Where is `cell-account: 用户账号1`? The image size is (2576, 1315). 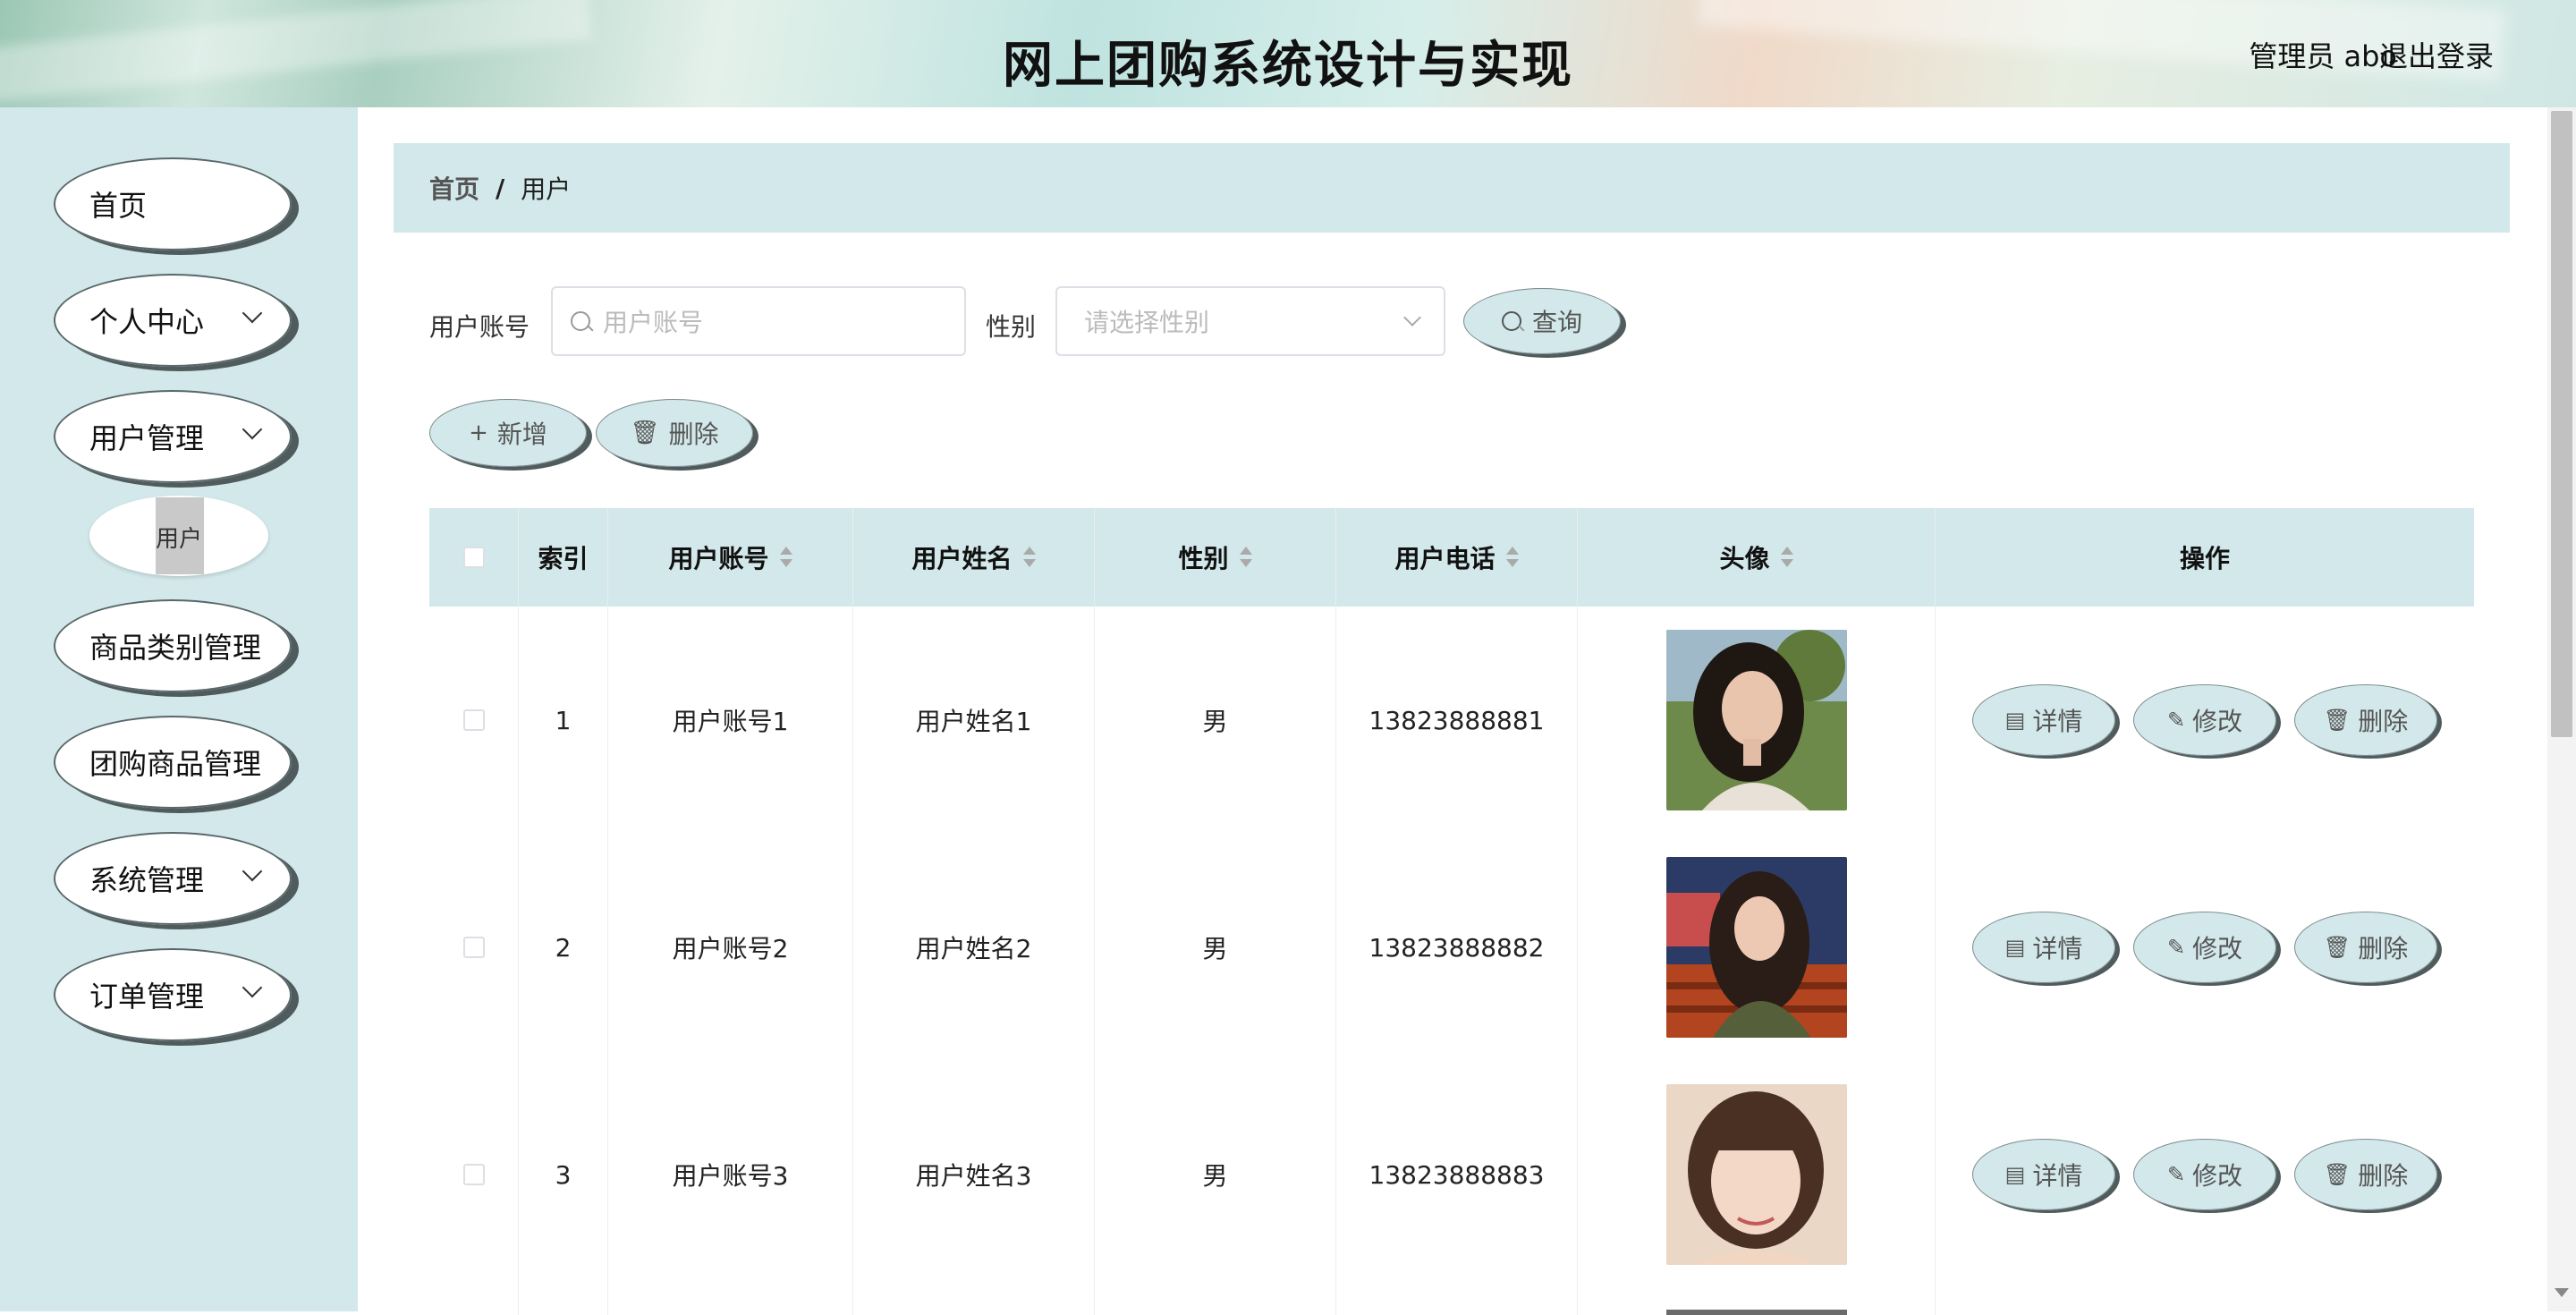 cell-account: 用户账号1 is located at coordinates (730, 720).